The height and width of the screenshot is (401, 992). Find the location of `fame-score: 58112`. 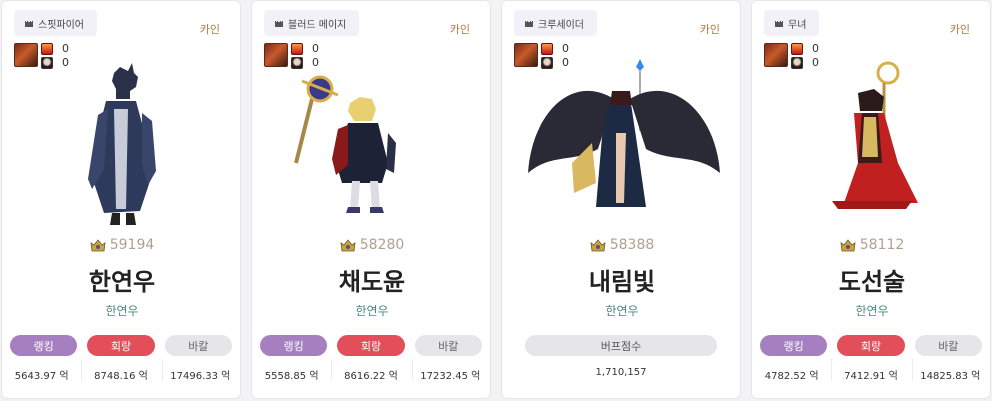

fame-score: 58112 is located at coordinates (871, 245).